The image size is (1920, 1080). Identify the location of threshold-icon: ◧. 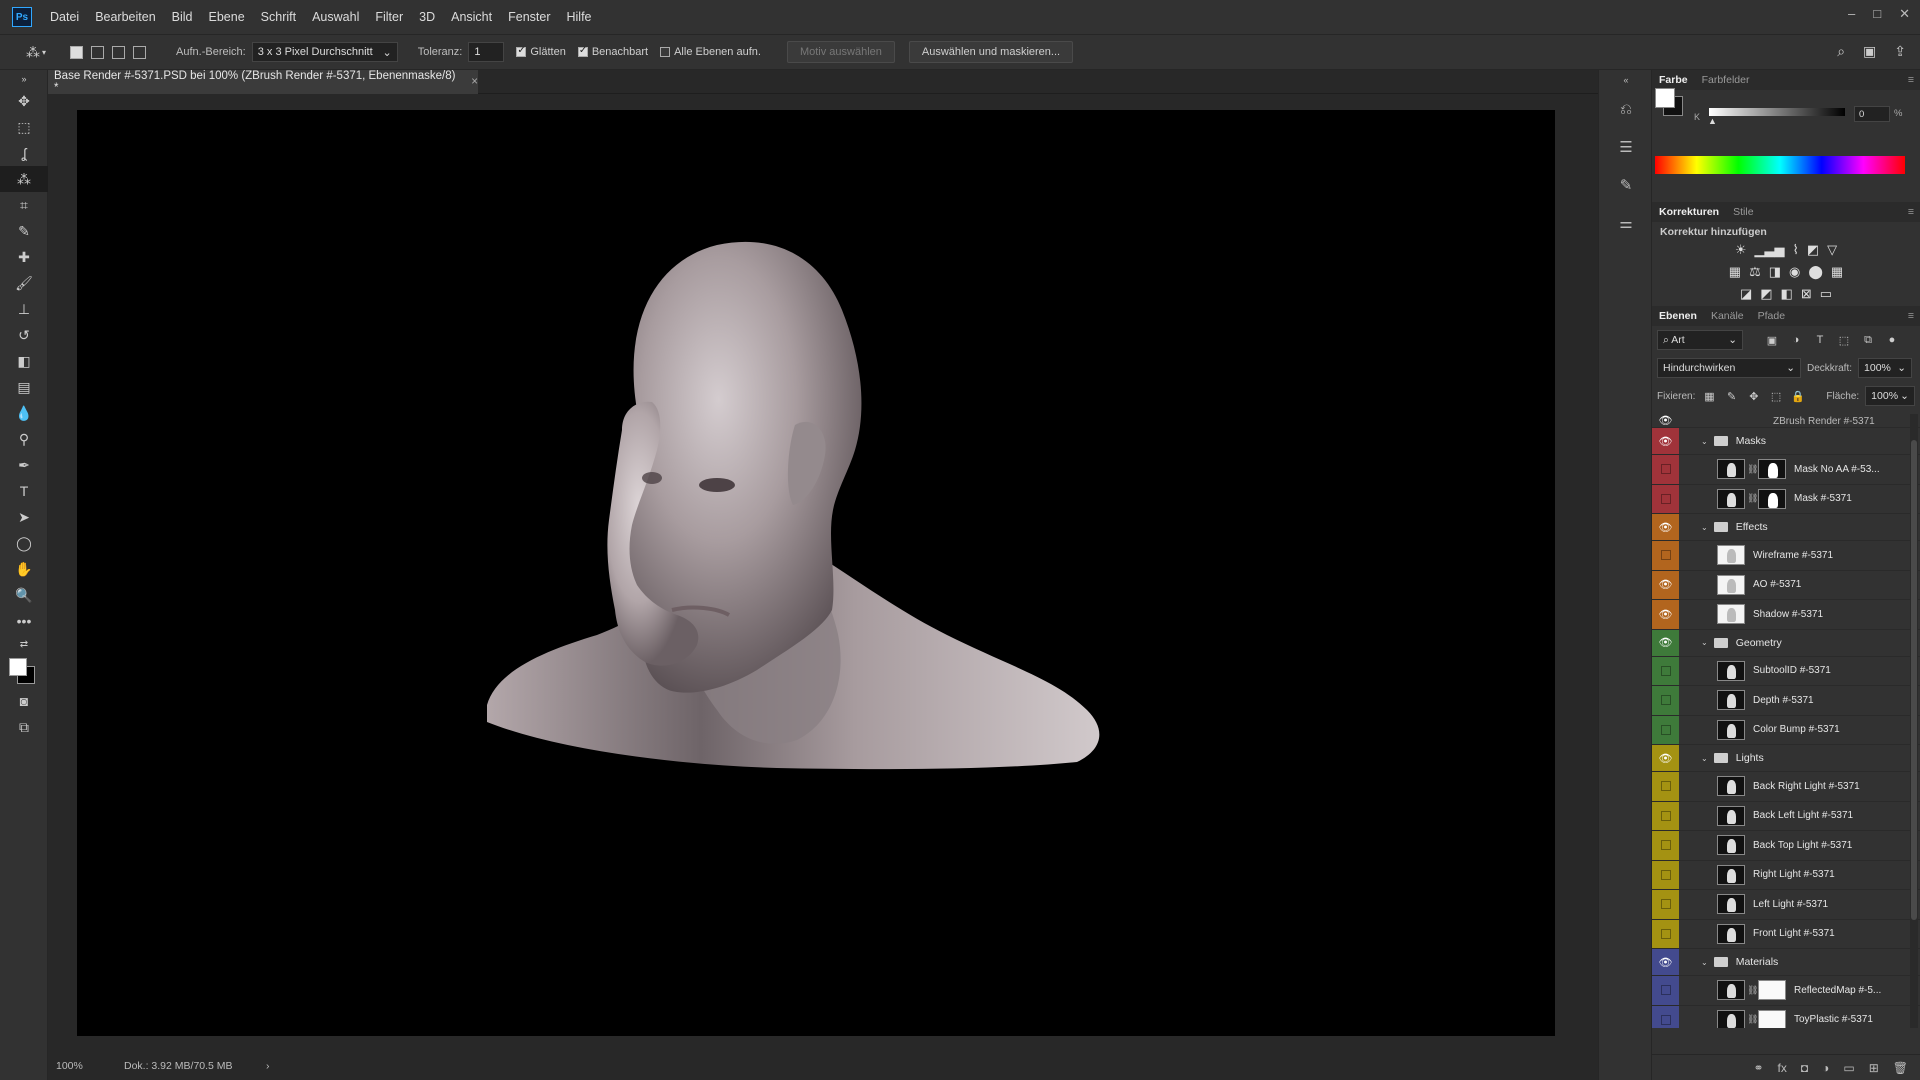
(1787, 294).